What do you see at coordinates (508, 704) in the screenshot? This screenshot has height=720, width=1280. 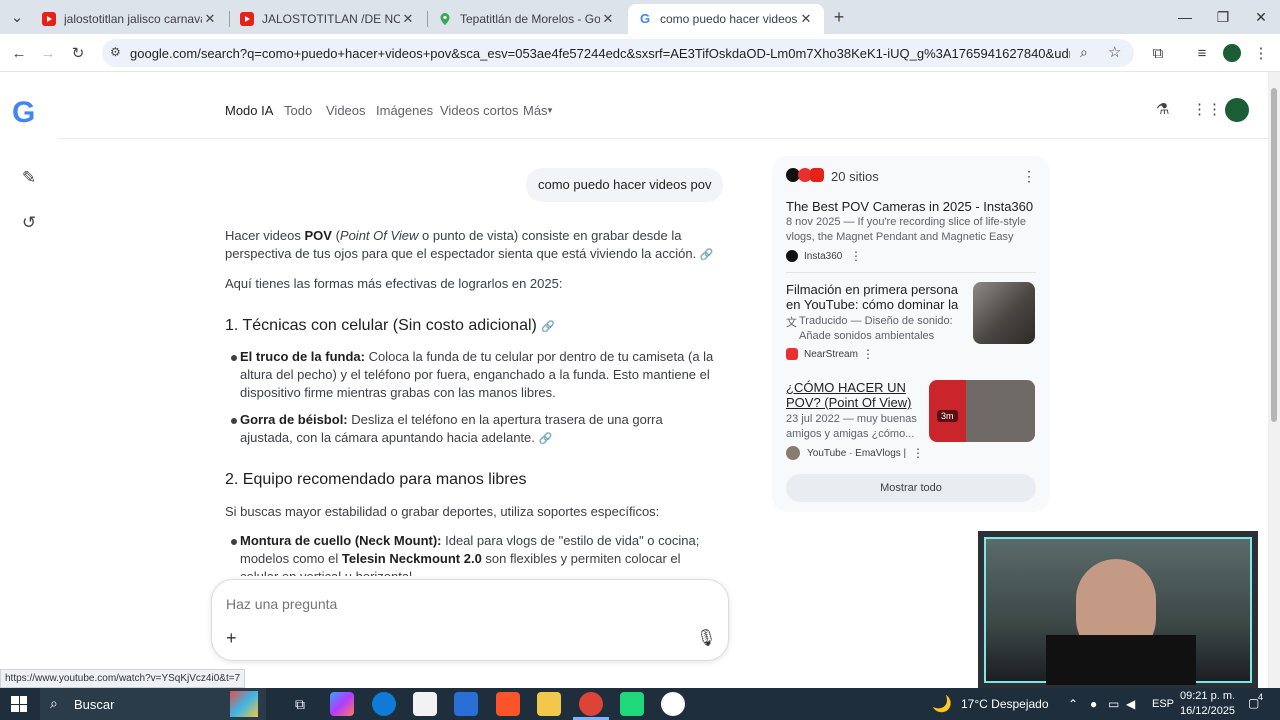 I see `brave-icon` at bounding box center [508, 704].